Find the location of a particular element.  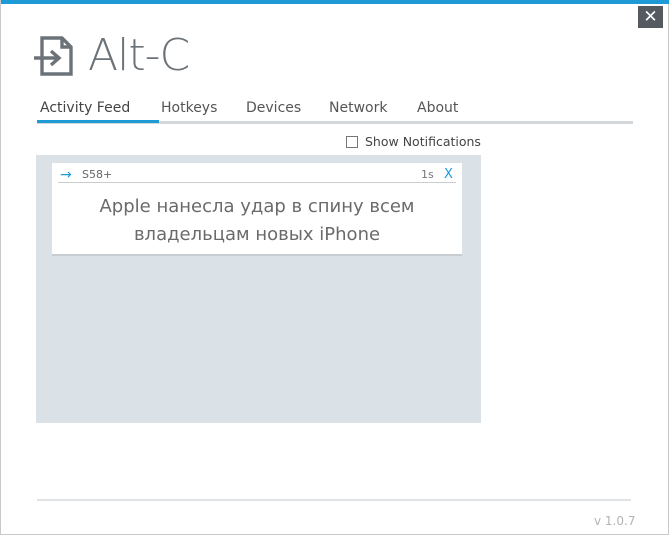

window-top-accent is located at coordinates (335, 2).